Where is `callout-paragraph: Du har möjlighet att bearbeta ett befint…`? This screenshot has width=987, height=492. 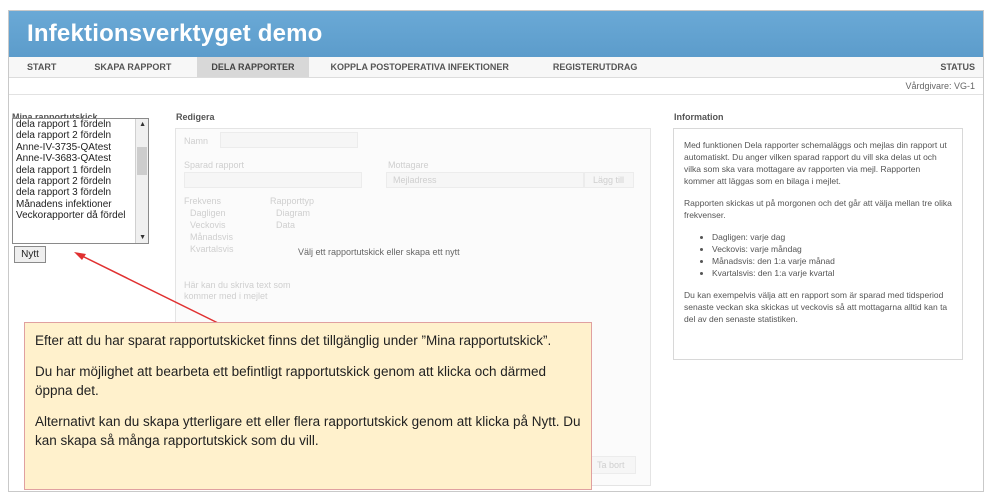
callout-paragraph: Du har möjlighet att bearbeta ett befint… is located at coordinates (291, 381).